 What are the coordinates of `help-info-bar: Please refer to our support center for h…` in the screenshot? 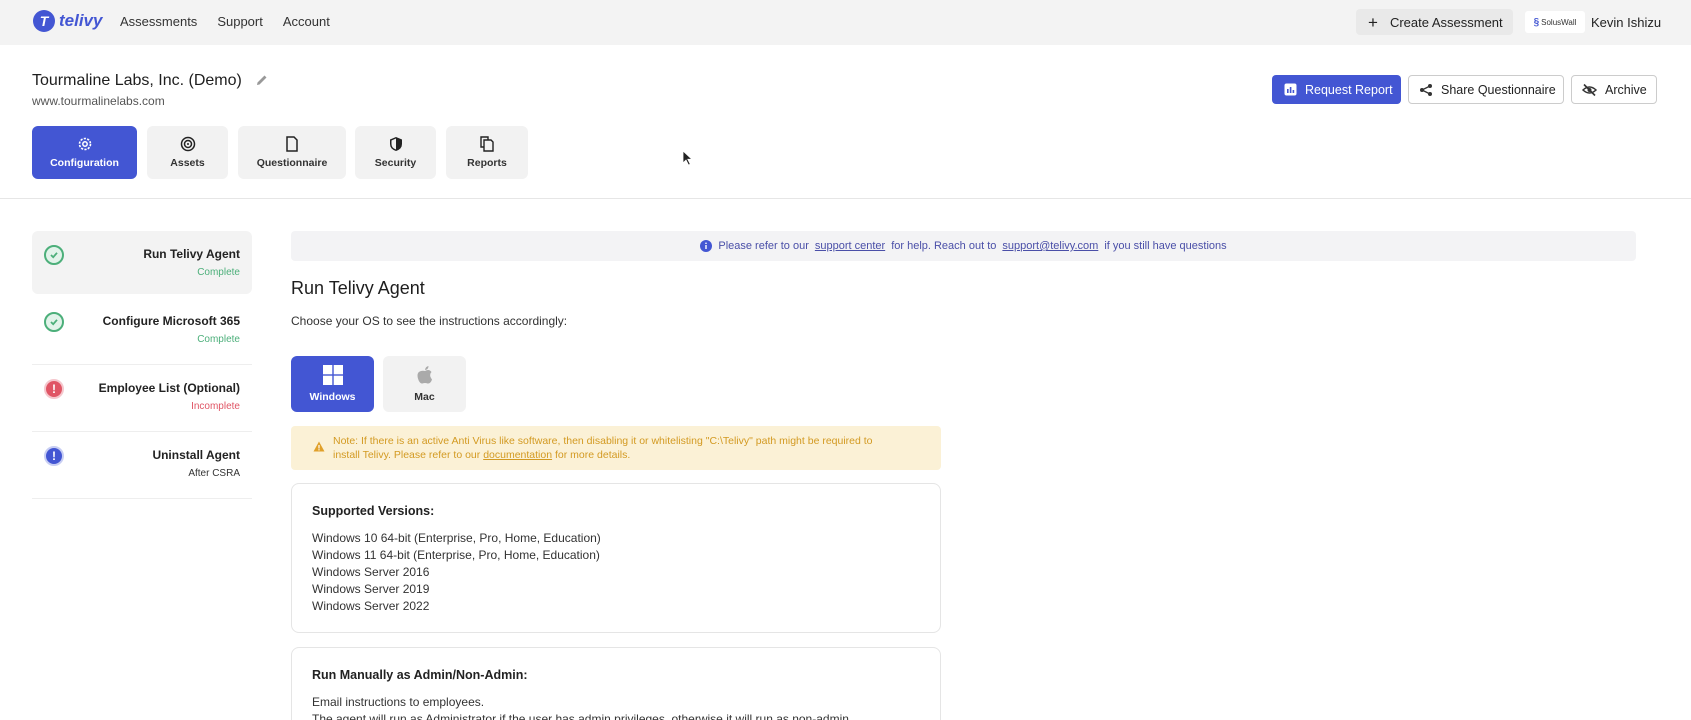 It's located at (963, 246).